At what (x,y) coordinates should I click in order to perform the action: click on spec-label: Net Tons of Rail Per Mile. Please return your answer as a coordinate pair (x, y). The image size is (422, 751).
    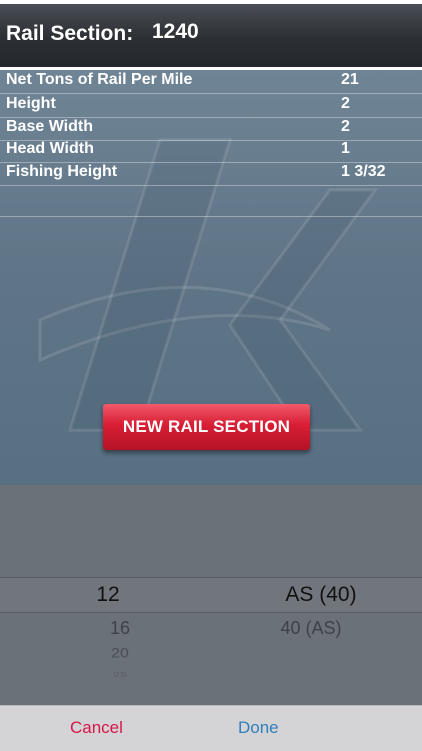
    Looking at the image, I should click on (99, 79).